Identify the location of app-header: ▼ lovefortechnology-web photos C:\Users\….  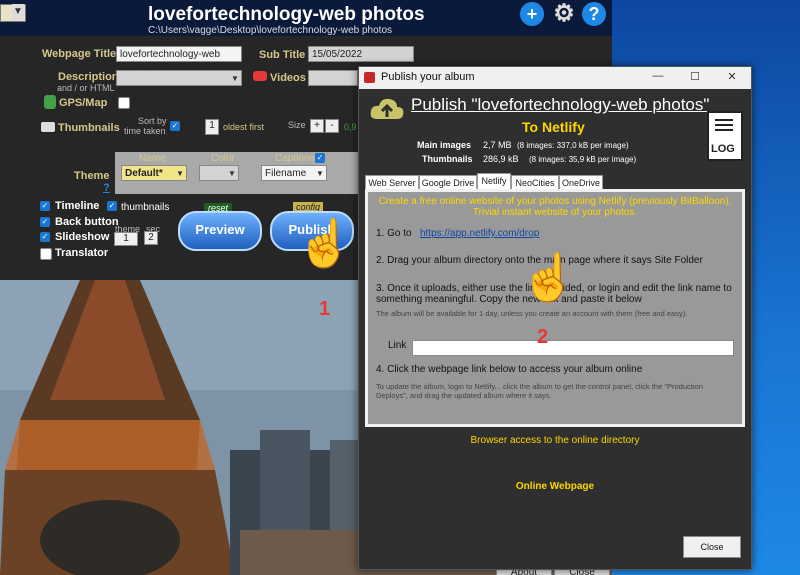
(306, 18).